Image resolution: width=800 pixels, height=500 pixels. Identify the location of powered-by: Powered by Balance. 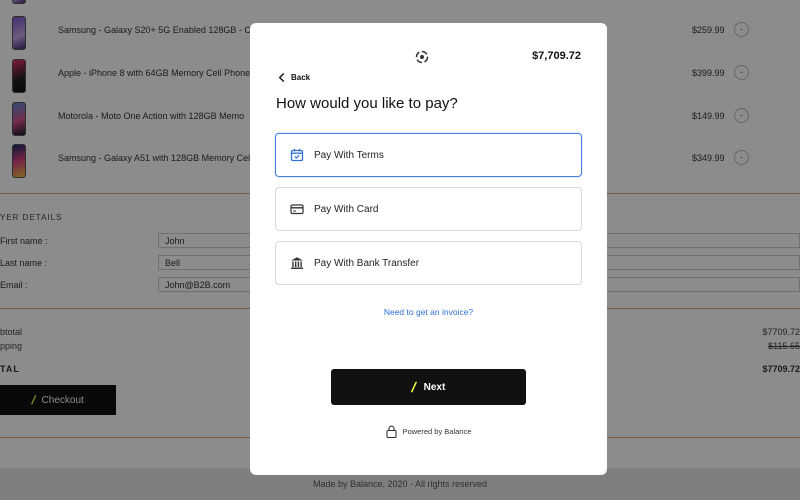
(428, 431).